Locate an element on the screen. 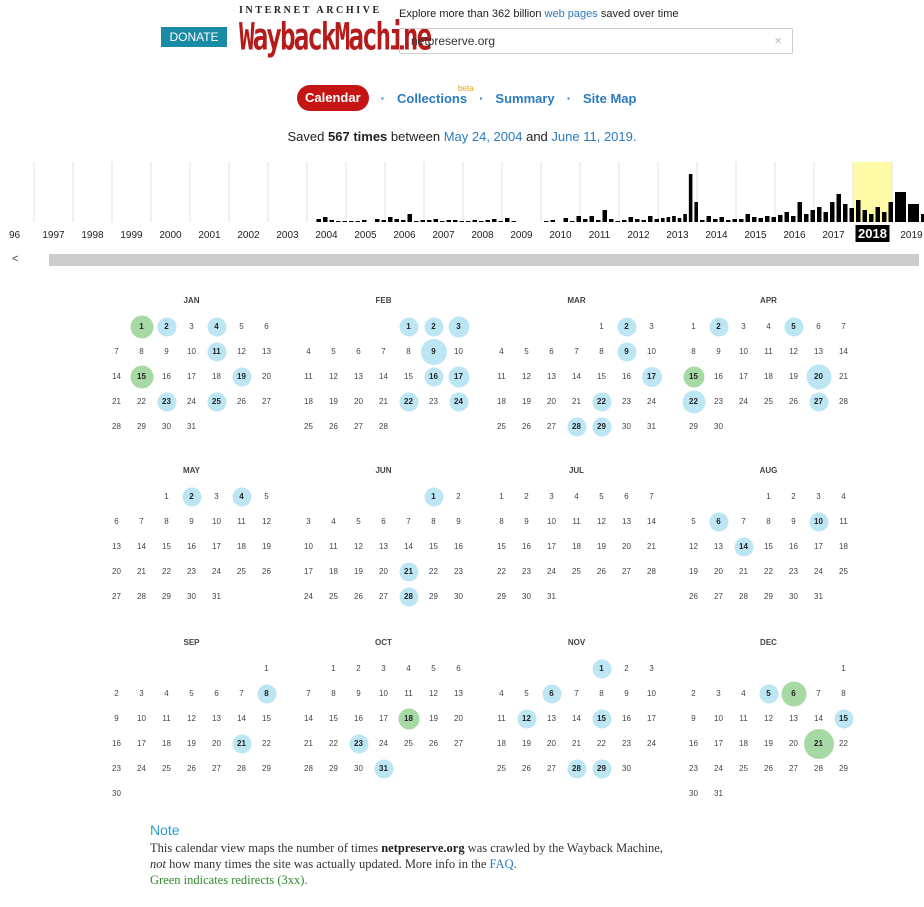  capture-day: 16 is located at coordinates (433, 376).